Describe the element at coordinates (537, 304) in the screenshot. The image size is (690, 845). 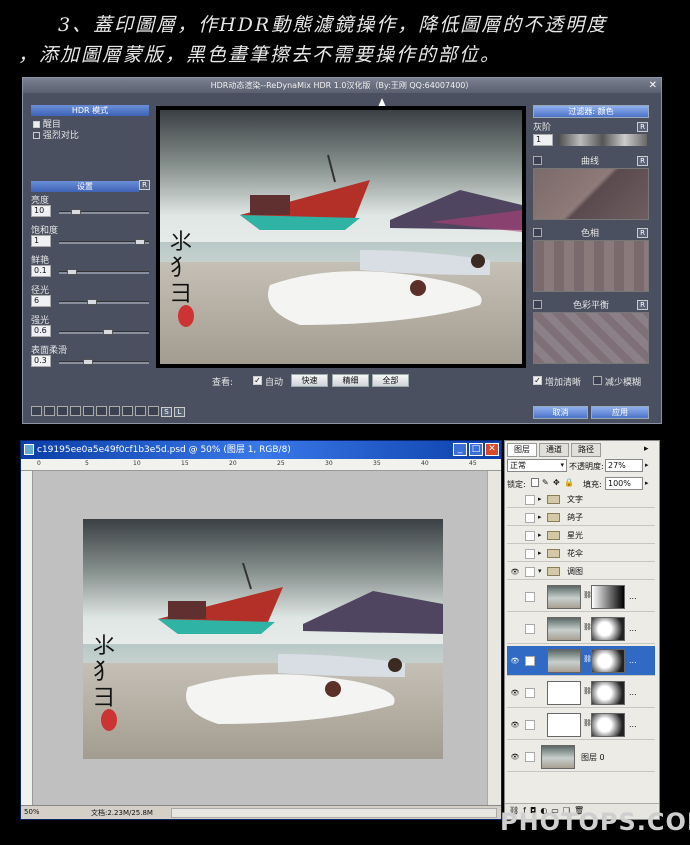
I see `color-balance-checkbox` at that location.